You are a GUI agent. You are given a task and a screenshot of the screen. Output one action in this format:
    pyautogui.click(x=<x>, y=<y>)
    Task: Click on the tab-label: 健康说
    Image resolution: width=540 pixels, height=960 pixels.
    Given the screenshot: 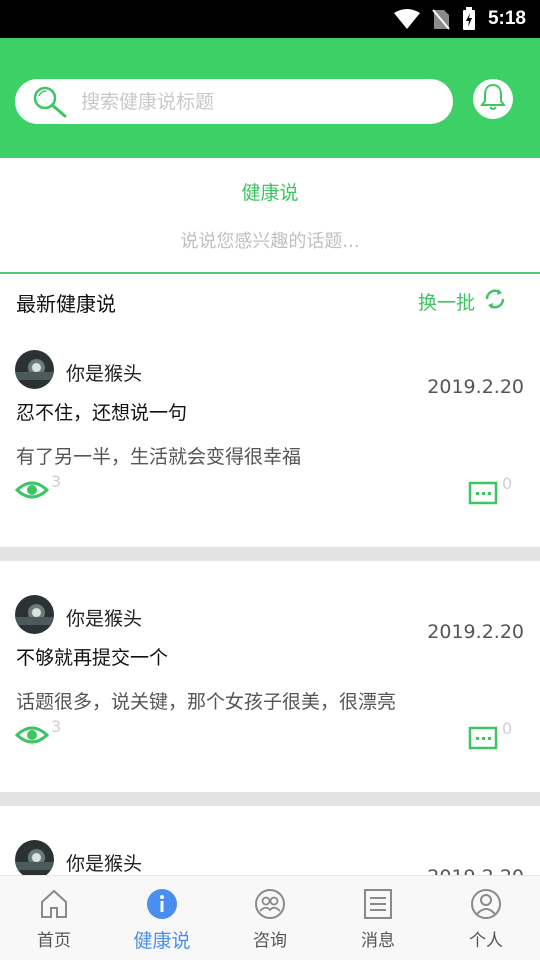 What is the action you would take?
    pyautogui.click(x=162, y=941)
    